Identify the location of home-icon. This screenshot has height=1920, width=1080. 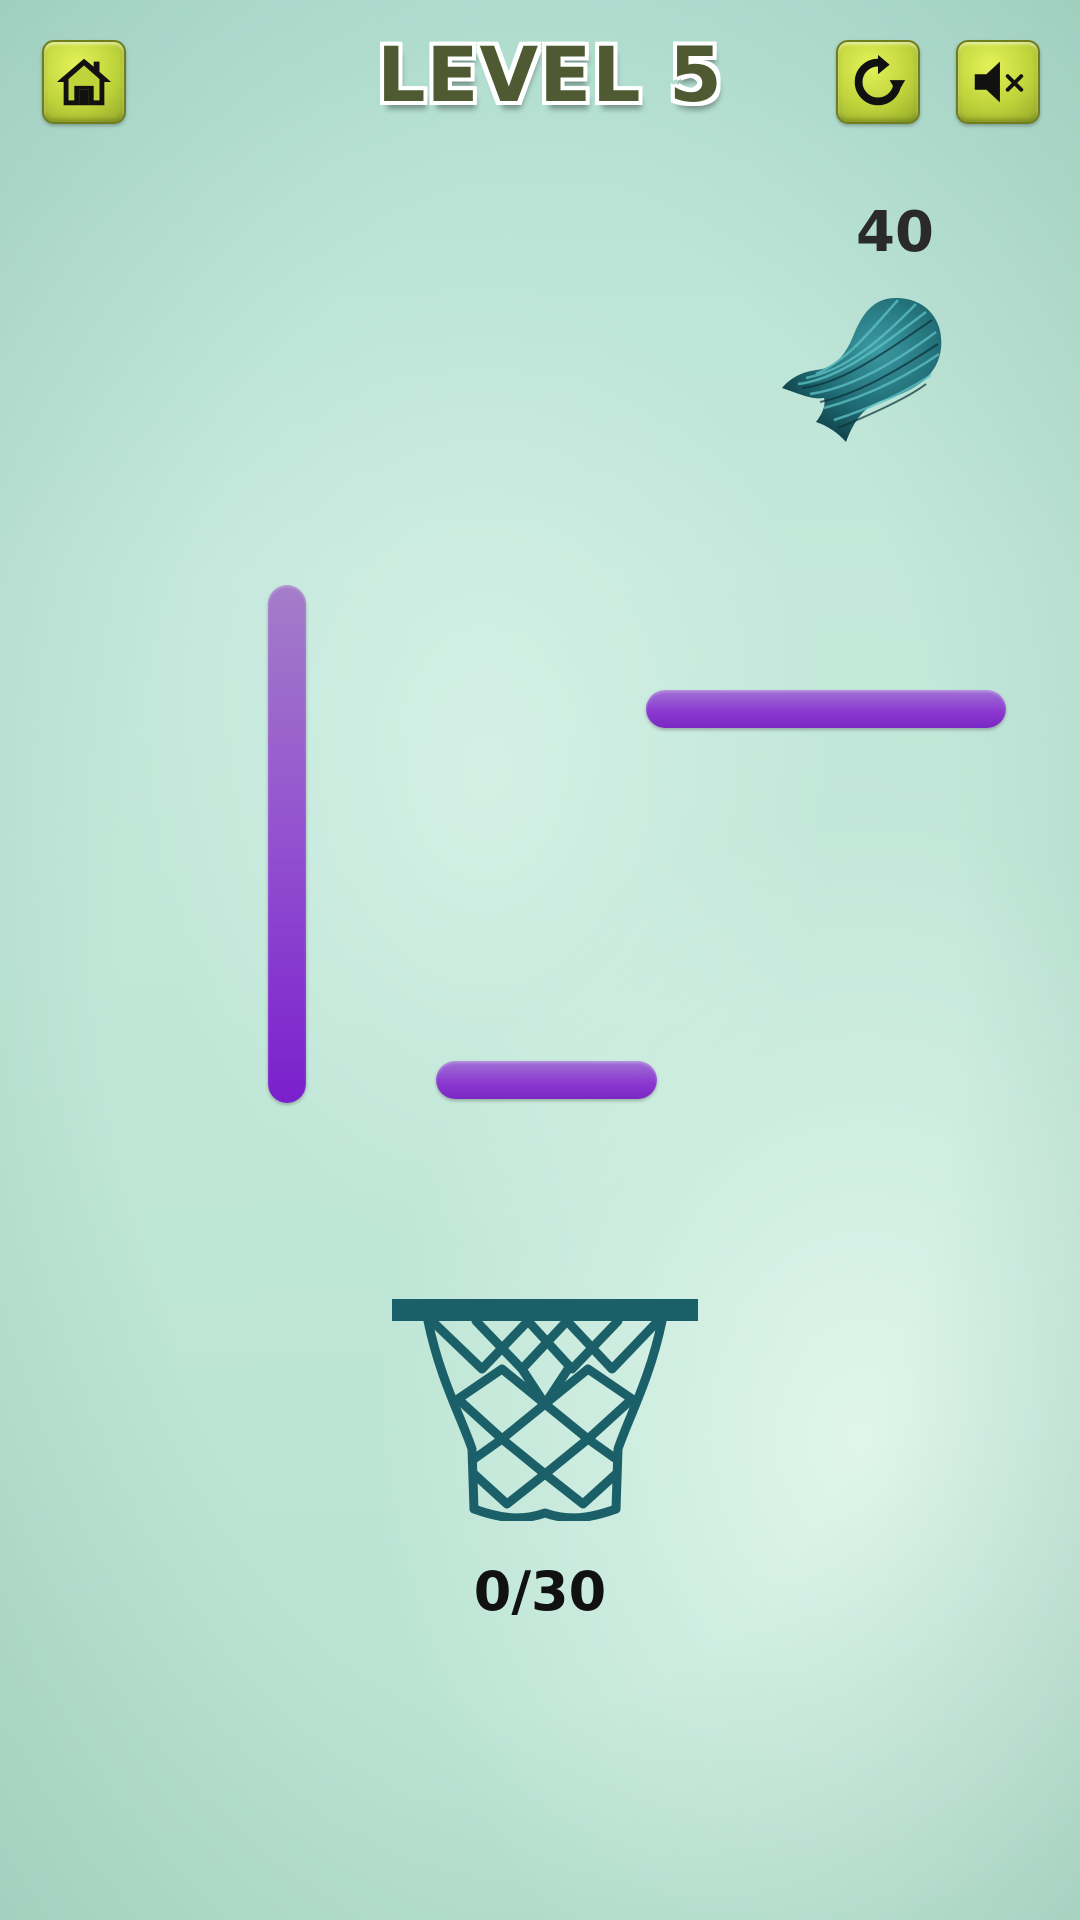
(84, 82).